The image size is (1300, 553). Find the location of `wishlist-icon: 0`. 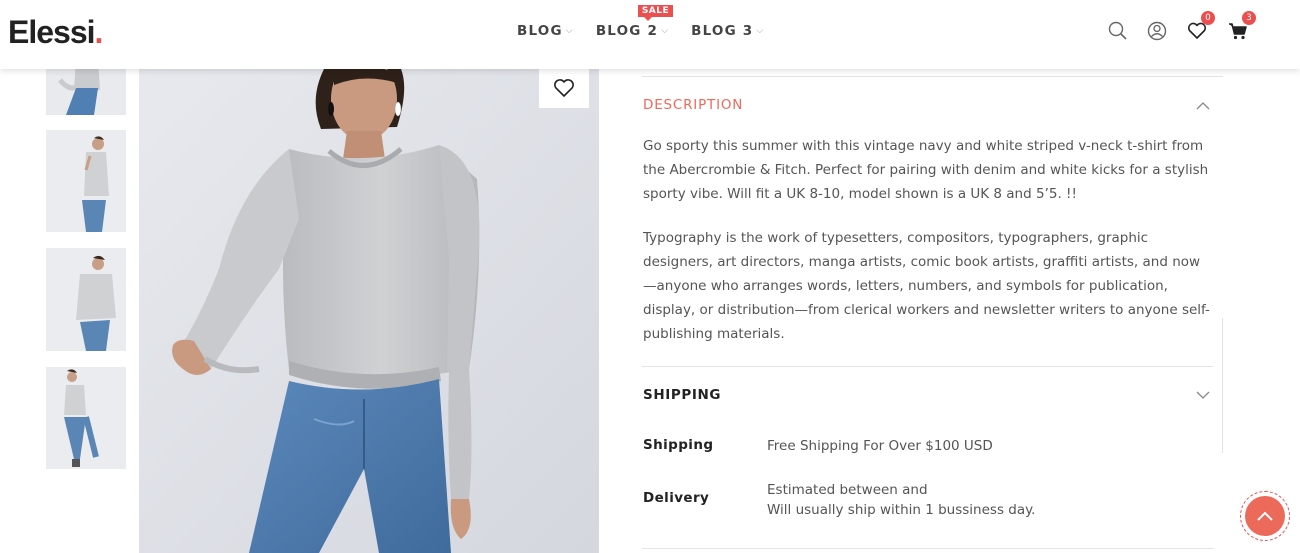

wishlist-icon: 0 is located at coordinates (1200, 26).